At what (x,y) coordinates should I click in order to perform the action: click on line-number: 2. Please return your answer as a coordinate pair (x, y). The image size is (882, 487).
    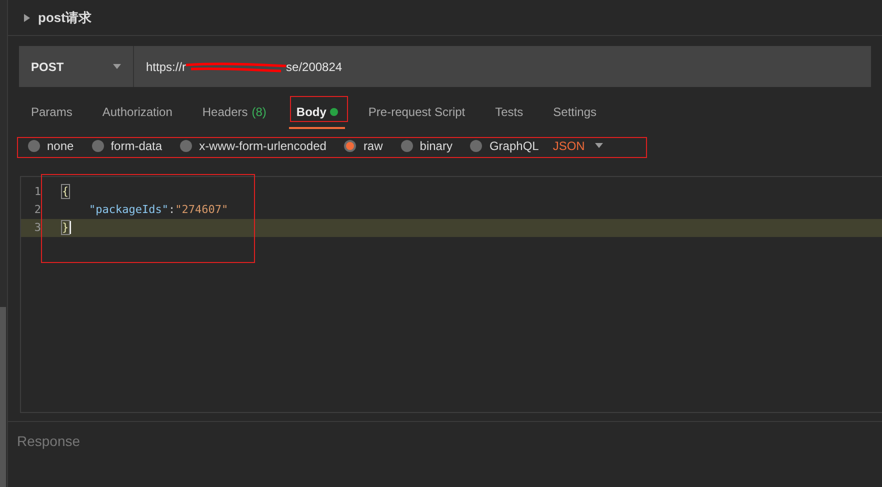
    Looking at the image, I should click on (37, 210).